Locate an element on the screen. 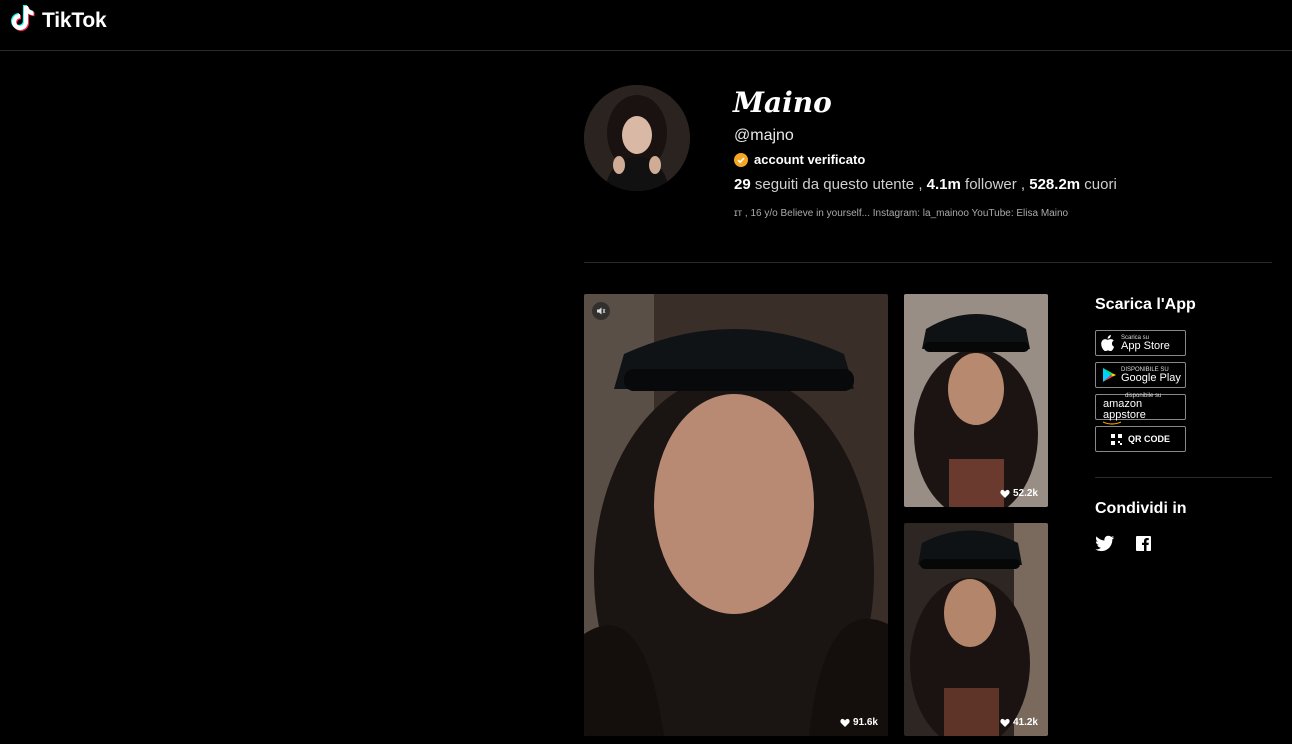 This screenshot has height=744, width=1292. verified-text: account verificato is located at coordinates (810, 159).